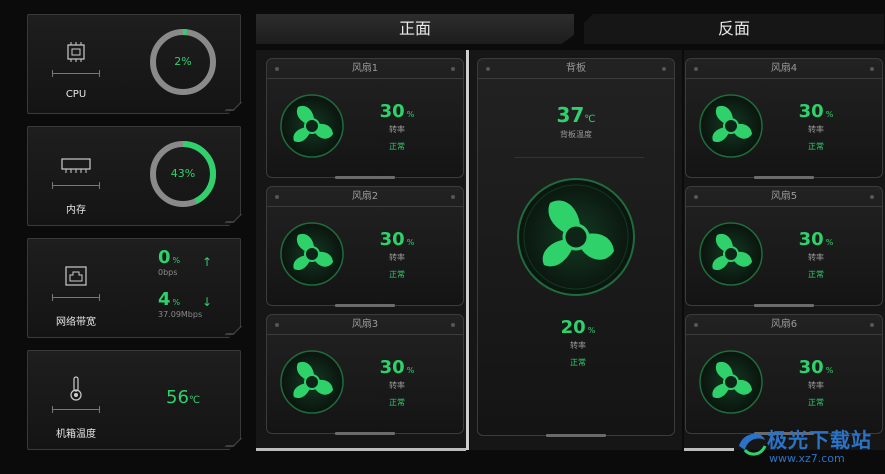  I want to click on thermometer-icon, so click(76, 395).